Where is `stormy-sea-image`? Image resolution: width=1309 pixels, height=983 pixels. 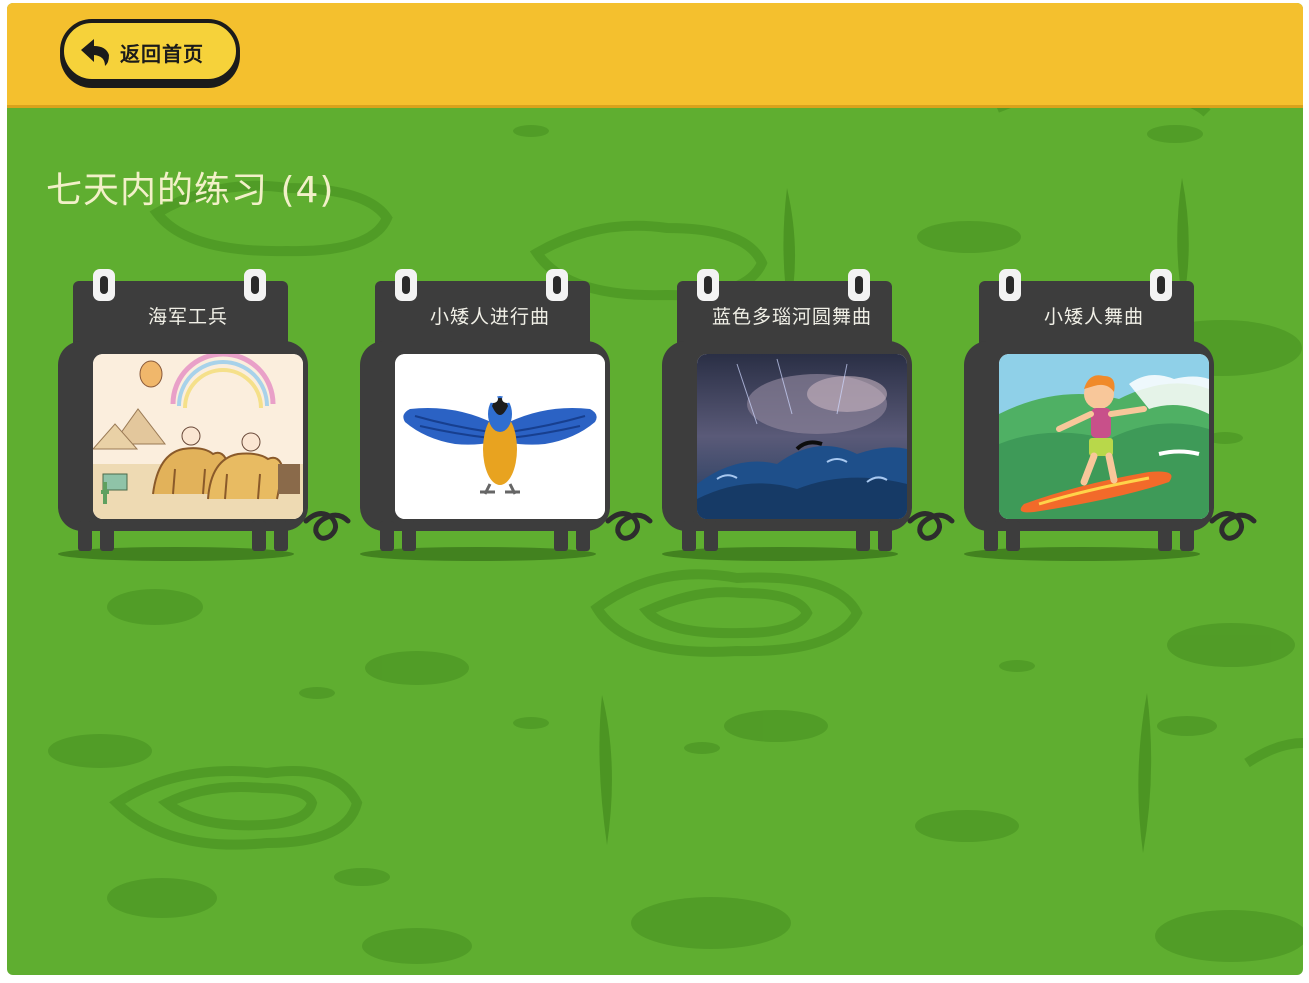
stormy-sea-image is located at coordinates (802, 436).